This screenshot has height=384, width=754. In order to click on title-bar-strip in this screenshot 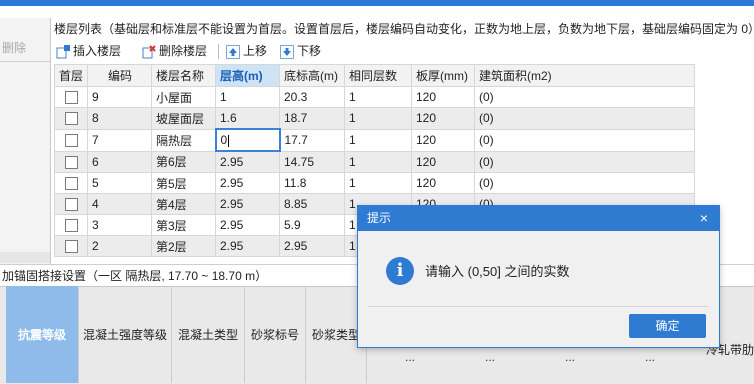, I will do `click(377, 3)`.